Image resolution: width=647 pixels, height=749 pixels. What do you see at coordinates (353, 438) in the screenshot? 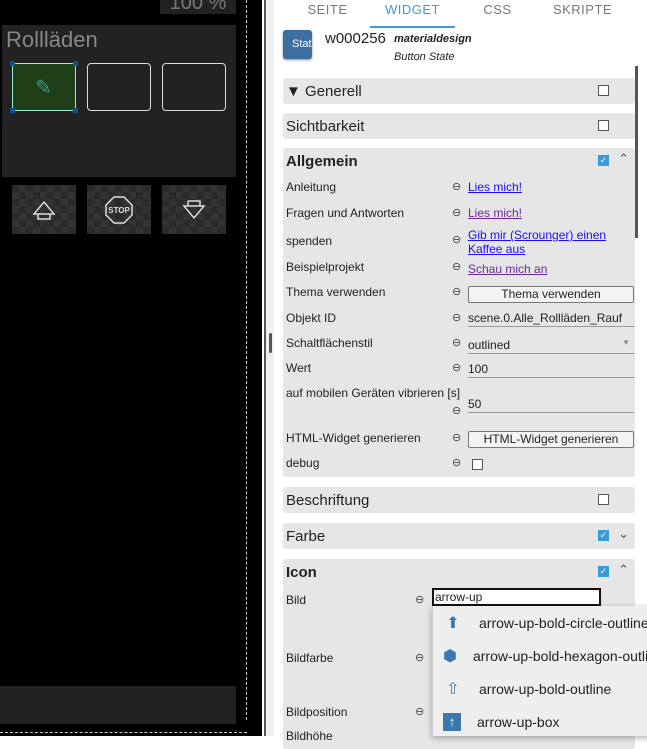
I see `field-label: HTML-Widget generieren` at bounding box center [353, 438].